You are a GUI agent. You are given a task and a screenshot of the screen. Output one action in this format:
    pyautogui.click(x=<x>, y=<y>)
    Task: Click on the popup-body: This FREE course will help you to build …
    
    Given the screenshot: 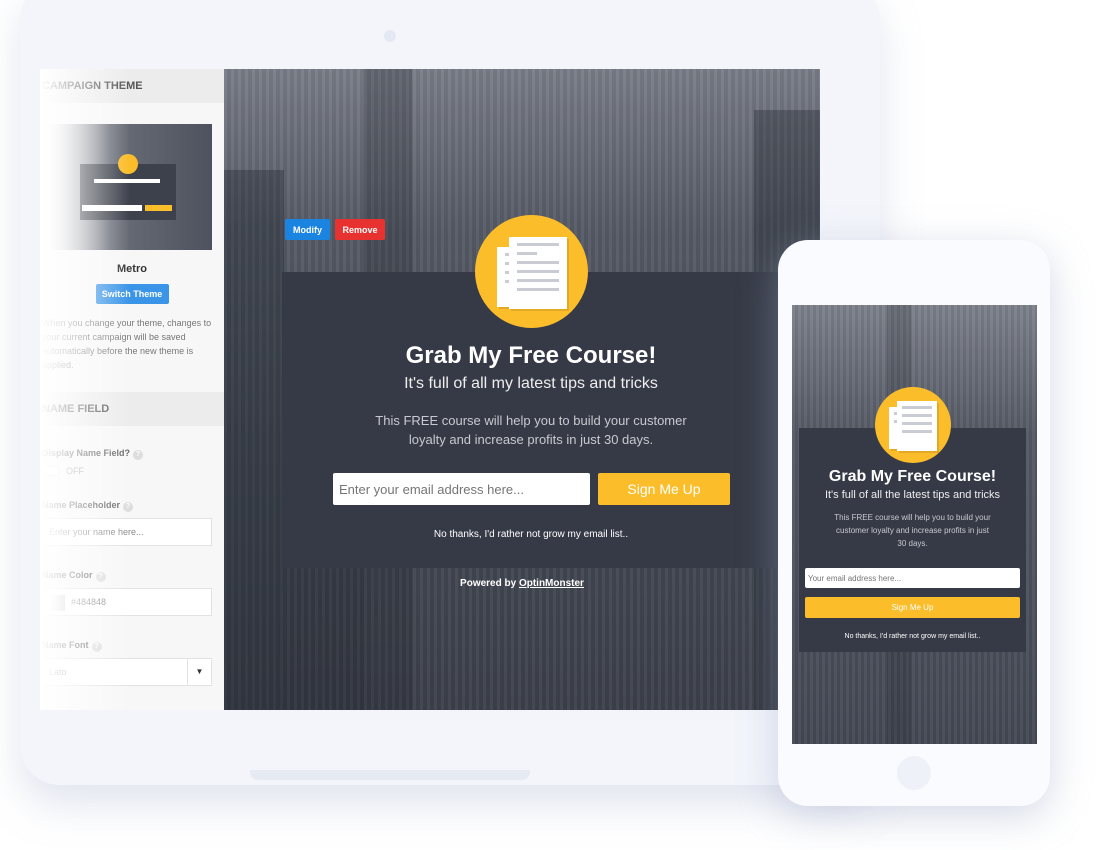 What is the action you would take?
    pyautogui.click(x=531, y=430)
    